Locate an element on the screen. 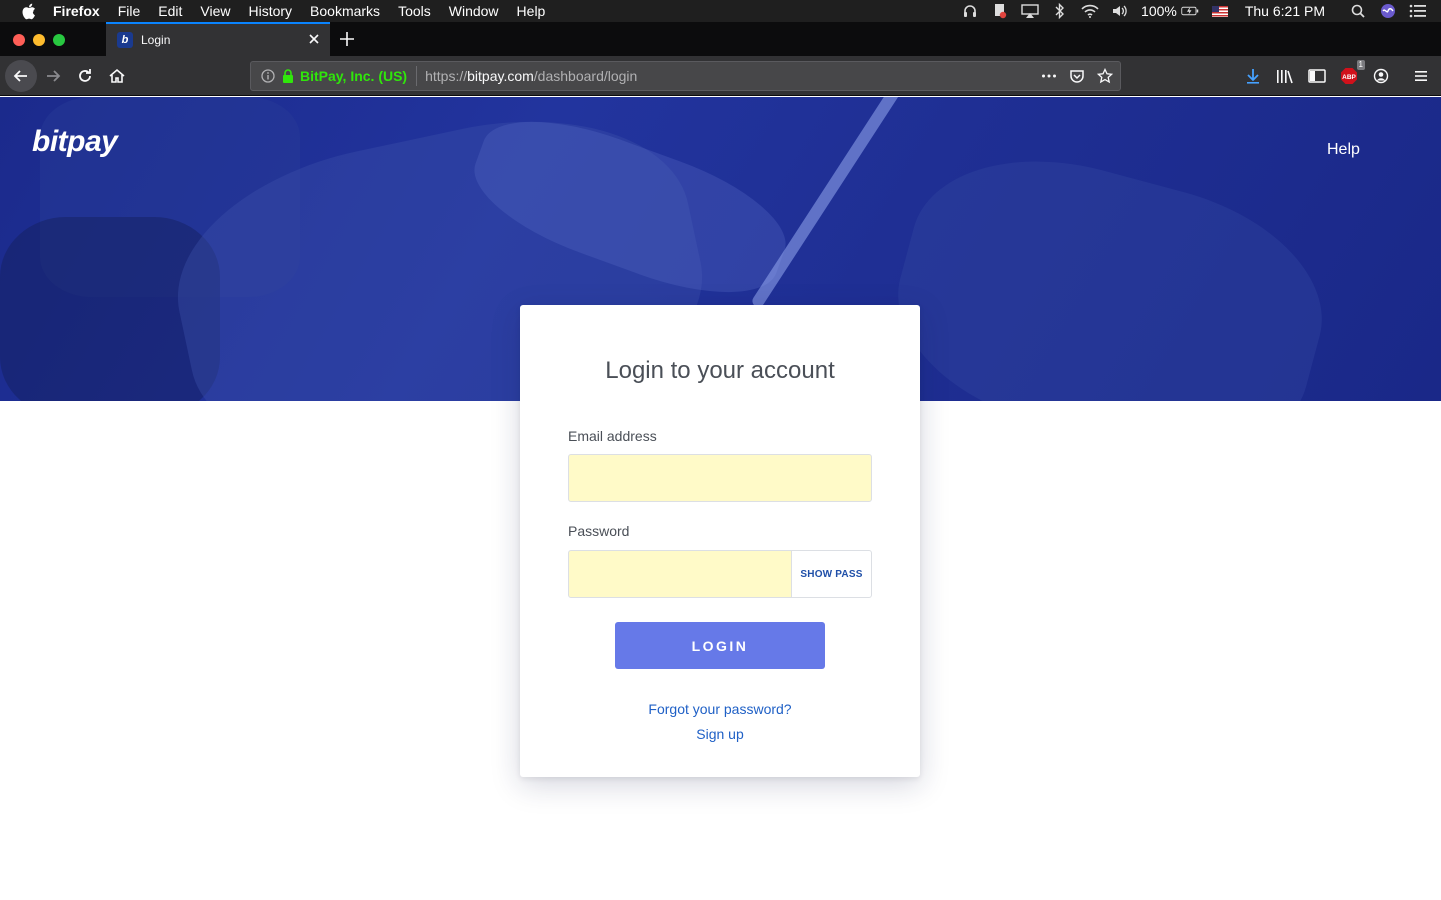  window-close-button is located at coordinates (19, 40).